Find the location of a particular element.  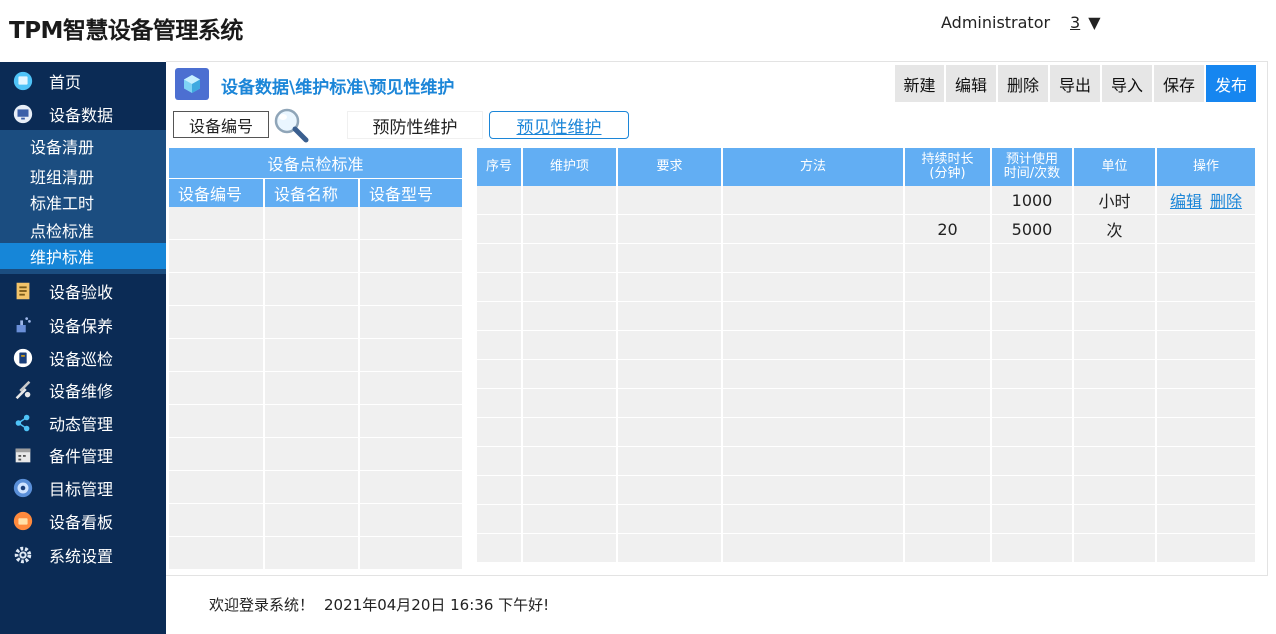

sidebar-item-inspection: 设备巡检 is located at coordinates (83, 357).